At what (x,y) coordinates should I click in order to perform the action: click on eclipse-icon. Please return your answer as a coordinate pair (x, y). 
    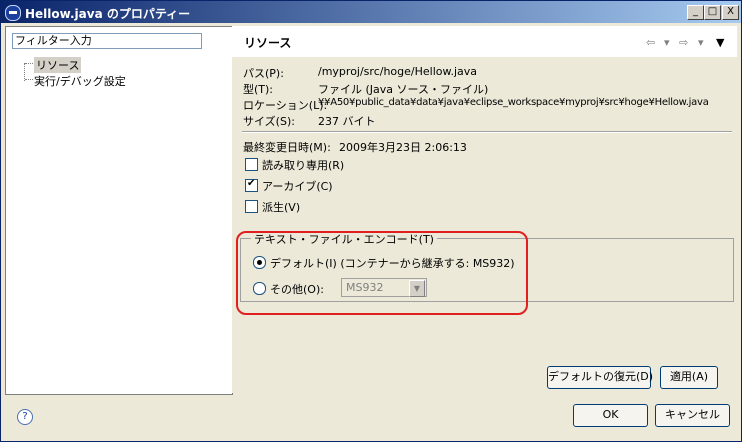
    Looking at the image, I should click on (13, 13).